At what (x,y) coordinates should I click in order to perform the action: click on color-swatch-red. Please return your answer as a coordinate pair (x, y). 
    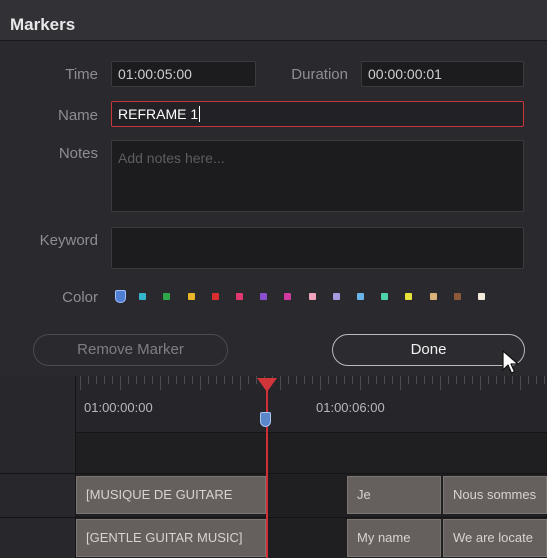
    Looking at the image, I should click on (215, 296).